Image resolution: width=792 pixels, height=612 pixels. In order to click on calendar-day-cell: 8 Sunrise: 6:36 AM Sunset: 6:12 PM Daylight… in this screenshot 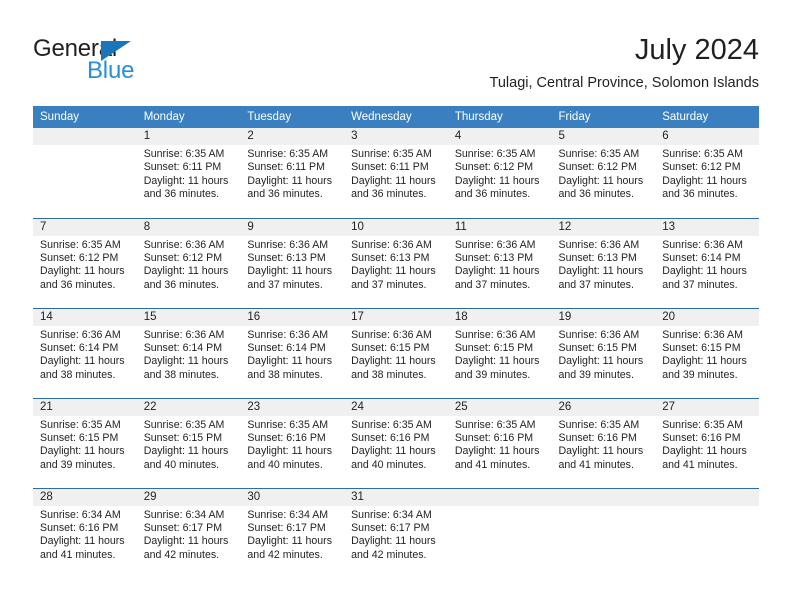, I will do `click(188, 262)`.